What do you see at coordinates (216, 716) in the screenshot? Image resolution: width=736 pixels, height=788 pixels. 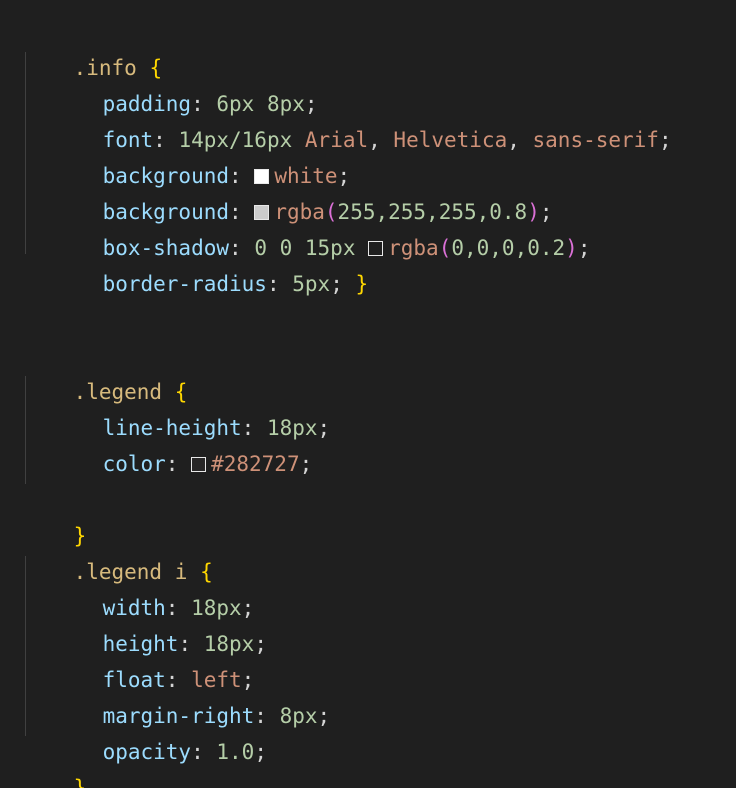 I see `code-line-margin-right: margin-right: 8px;` at bounding box center [216, 716].